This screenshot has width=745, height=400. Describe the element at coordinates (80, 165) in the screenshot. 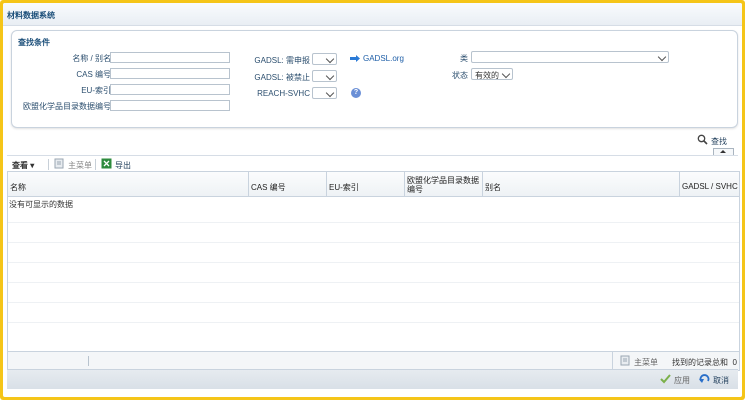

I see `main-menu-button: 主菜单` at that location.